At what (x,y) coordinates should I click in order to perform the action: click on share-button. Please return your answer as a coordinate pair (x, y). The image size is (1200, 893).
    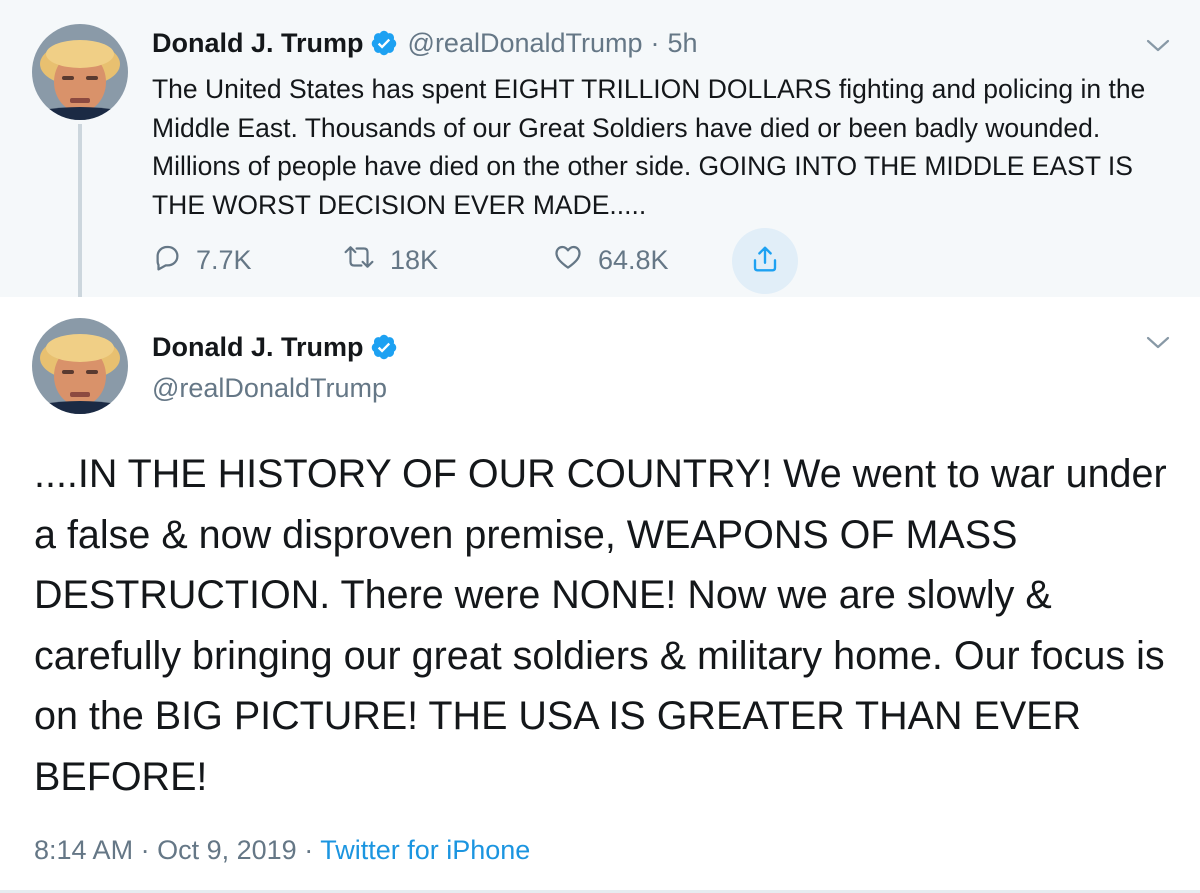
    Looking at the image, I should click on (765, 261).